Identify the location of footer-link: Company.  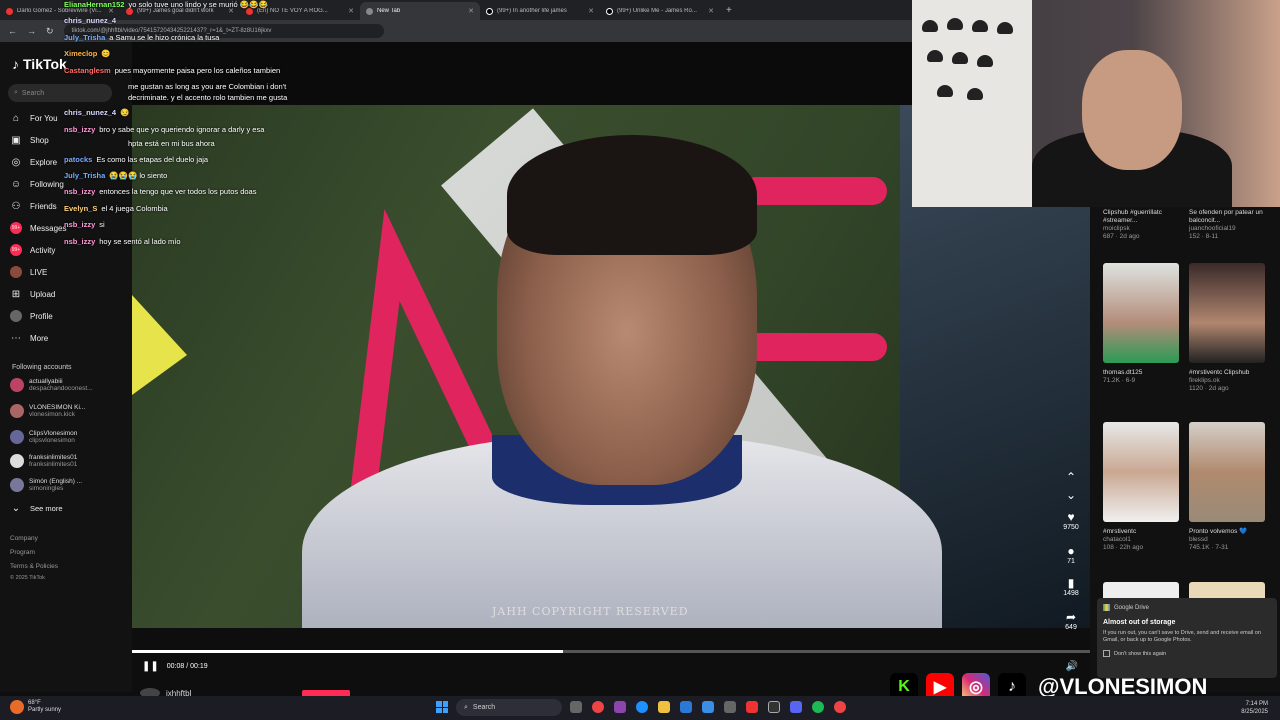
(24, 538).